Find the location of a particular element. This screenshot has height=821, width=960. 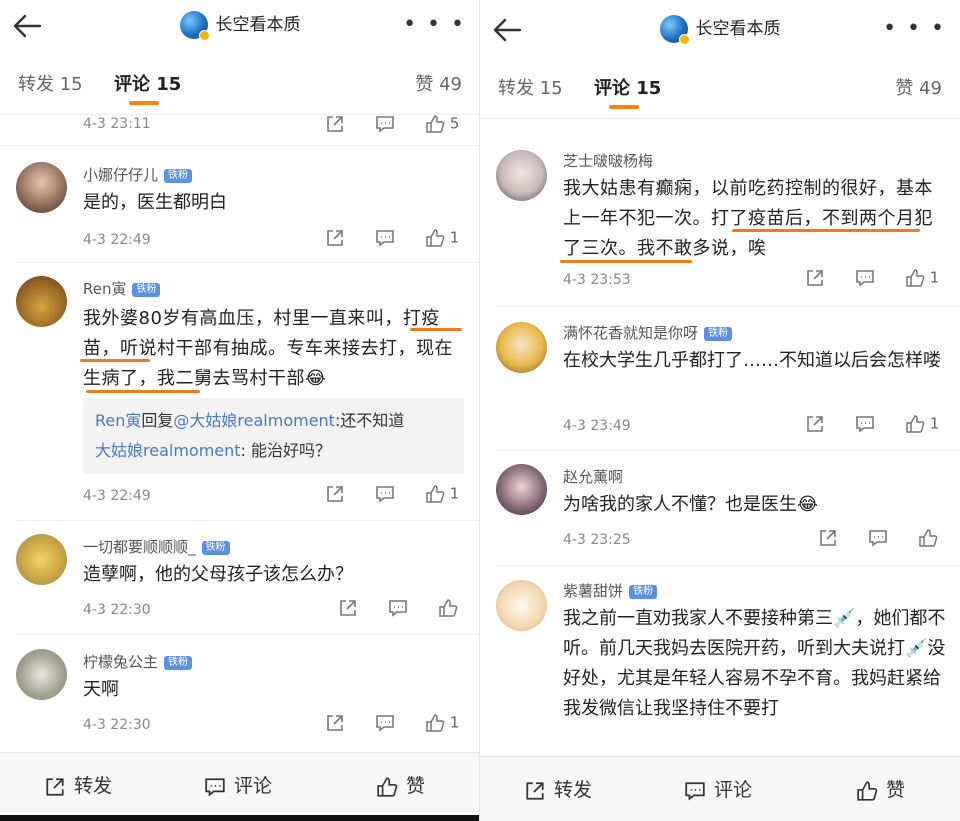

comment-user-name: 芝士啵啵杨梅 is located at coordinates (608, 160).